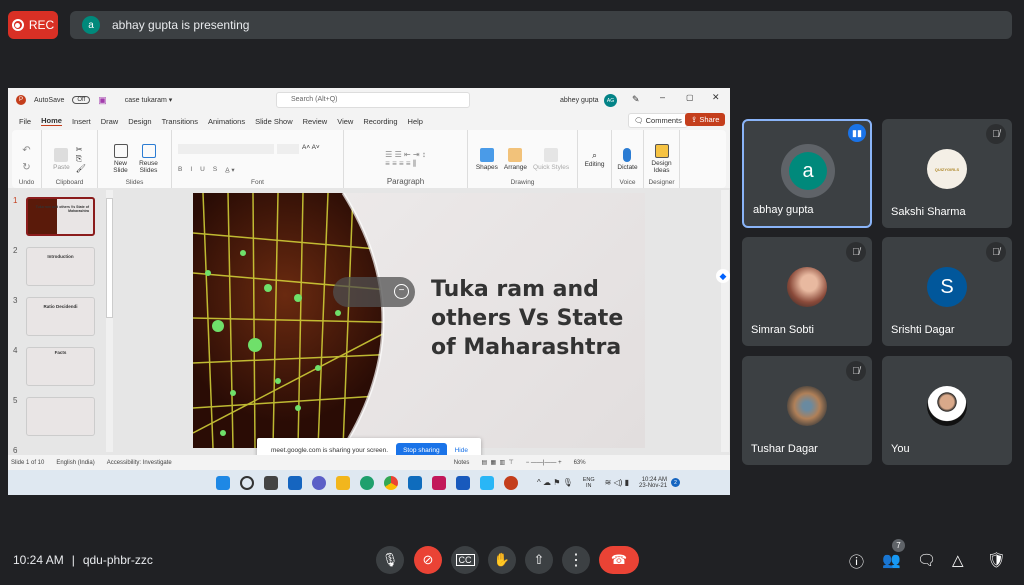  Describe the element at coordinates (511, 482) in the screenshot. I see `powerpoint-taskbar-icon` at that location.